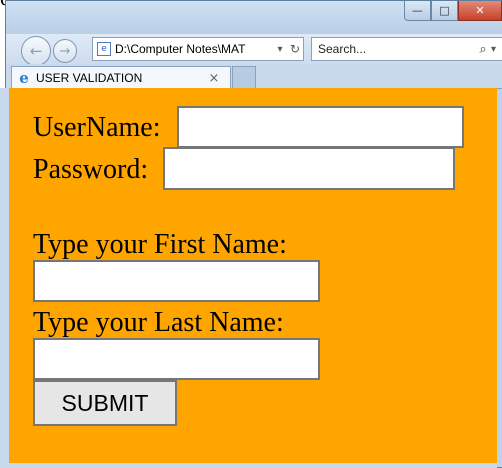  What do you see at coordinates (295, 49) in the screenshot?
I see `refresh-icon: ↻` at bounding box center [295, 49].